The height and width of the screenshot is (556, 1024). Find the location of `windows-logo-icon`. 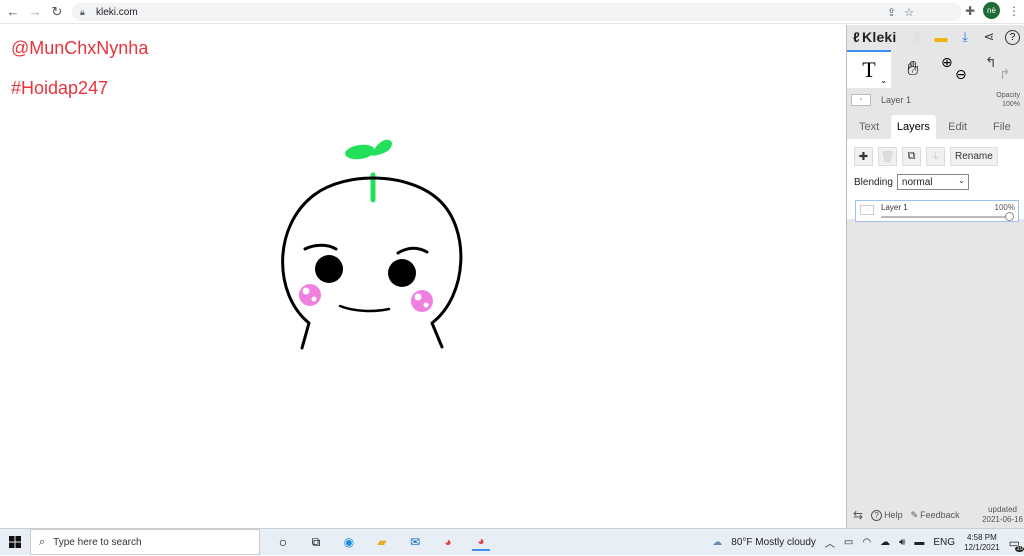

windows-logo-icon is located at coordinates (15, 542).